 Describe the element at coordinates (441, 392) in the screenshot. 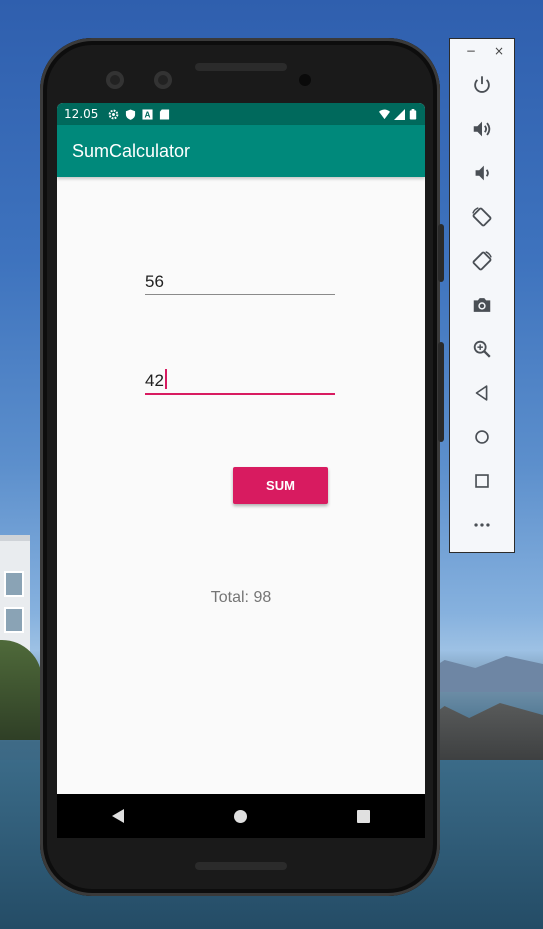

I see `volume-side-button` at that location.